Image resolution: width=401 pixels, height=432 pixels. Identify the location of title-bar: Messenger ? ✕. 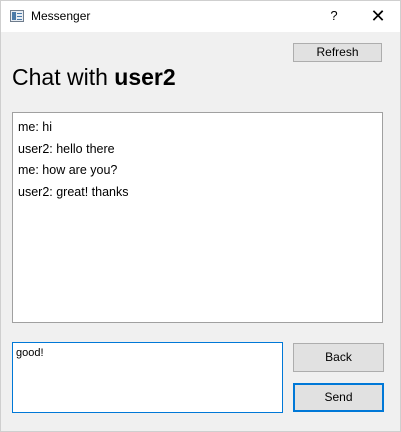
(200, 16).